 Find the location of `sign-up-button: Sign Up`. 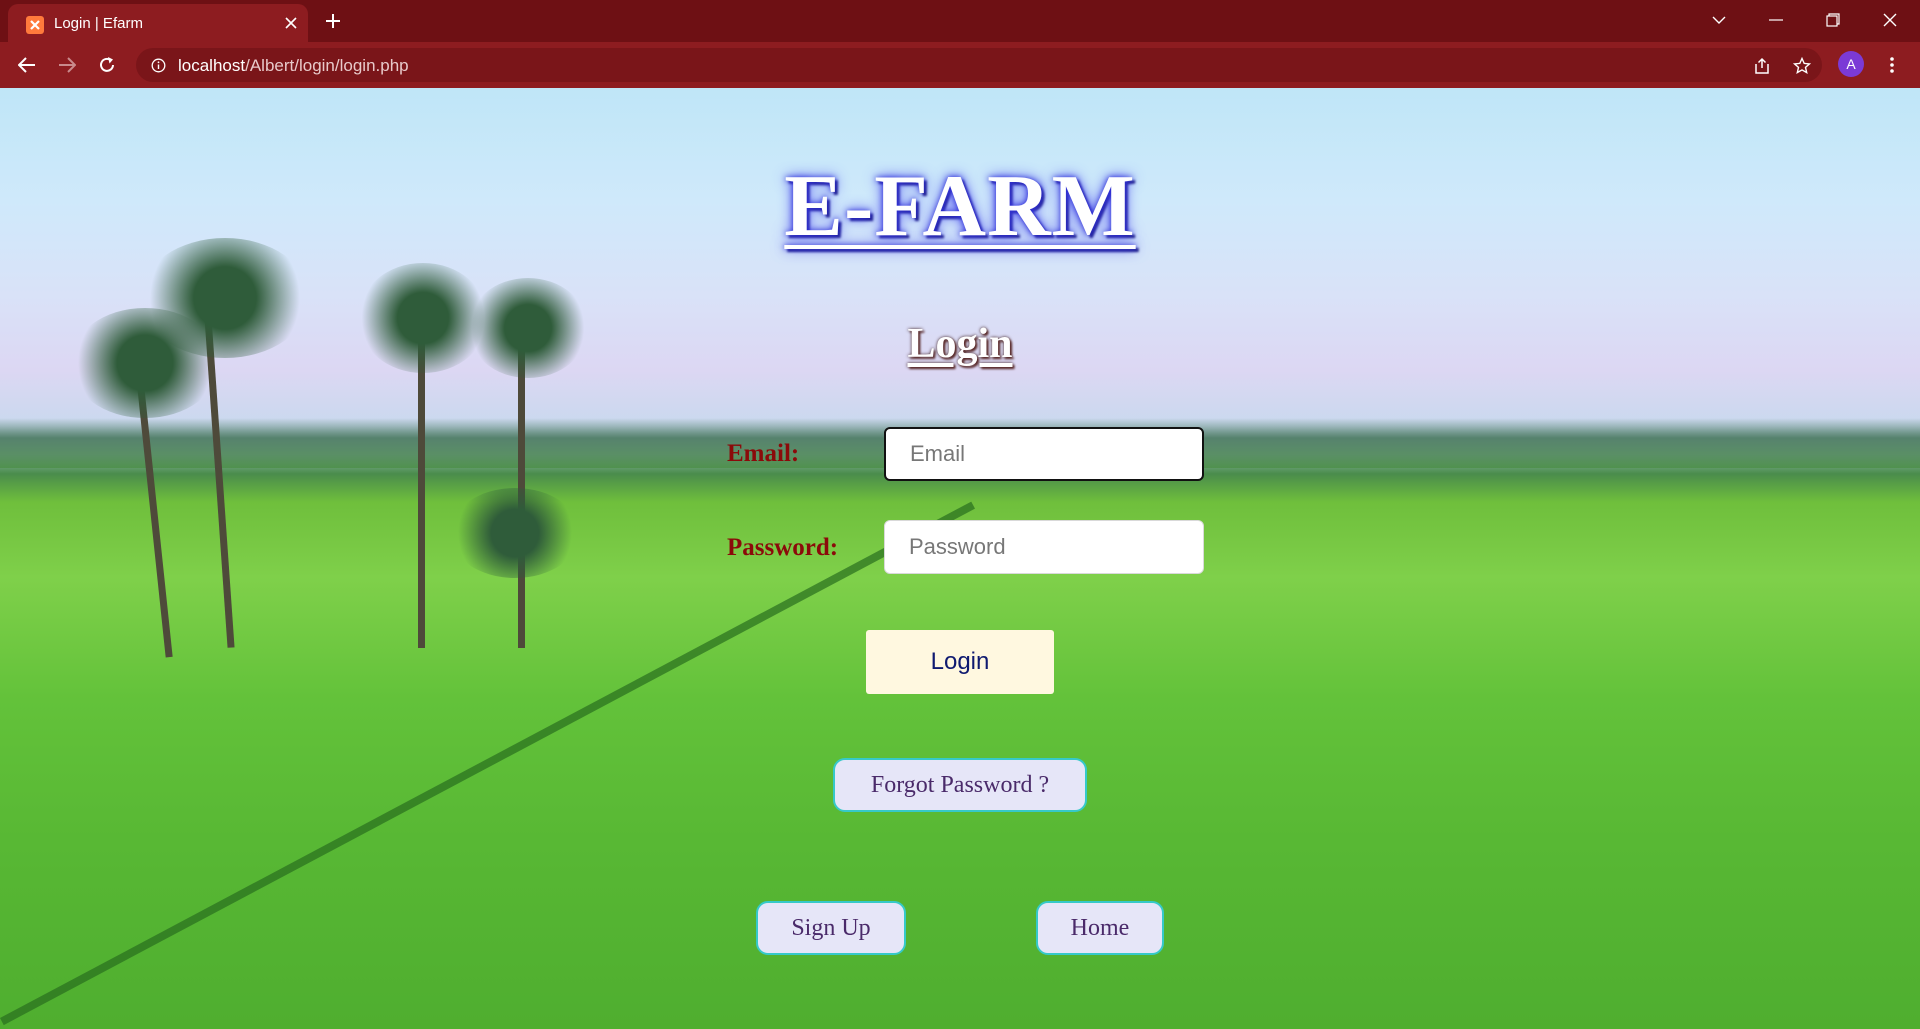

sign-up-button: Sign Up is located at coordinates (831, 928).